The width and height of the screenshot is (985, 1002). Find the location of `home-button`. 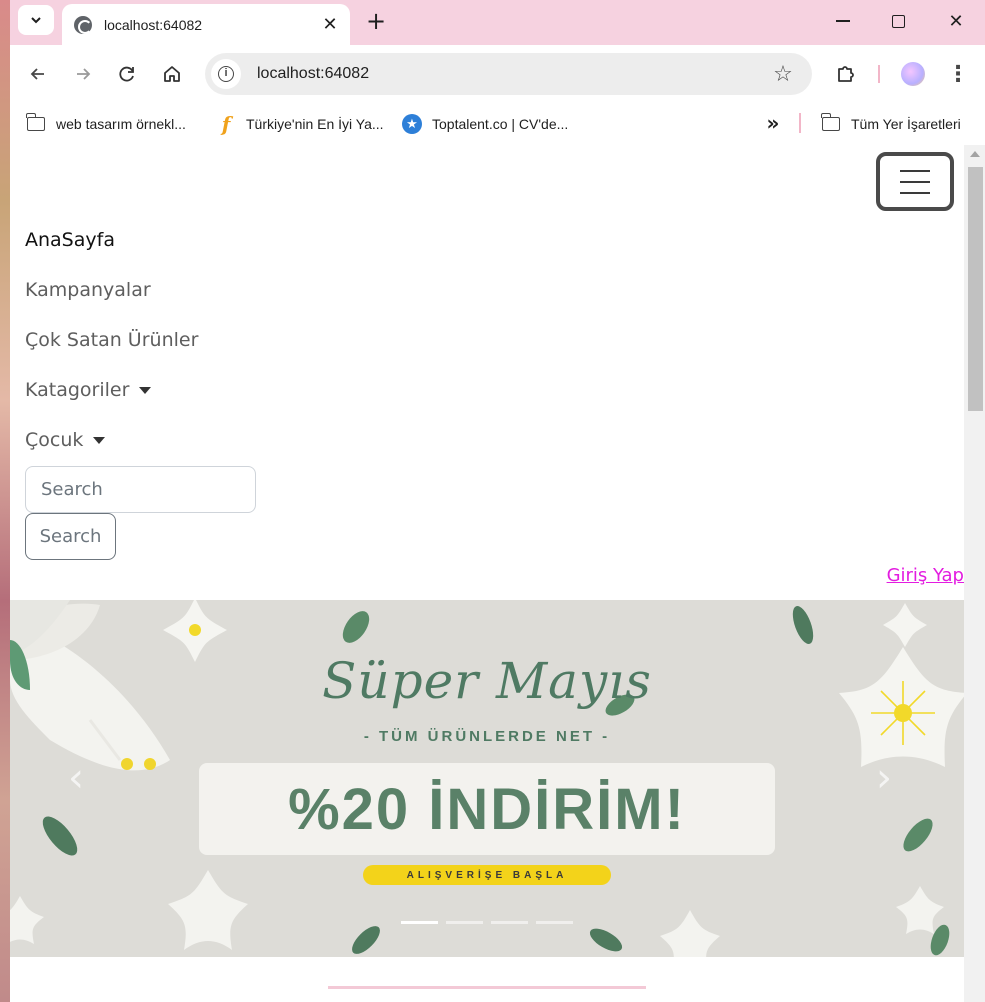

home-button is located at coordinates (172, 74).